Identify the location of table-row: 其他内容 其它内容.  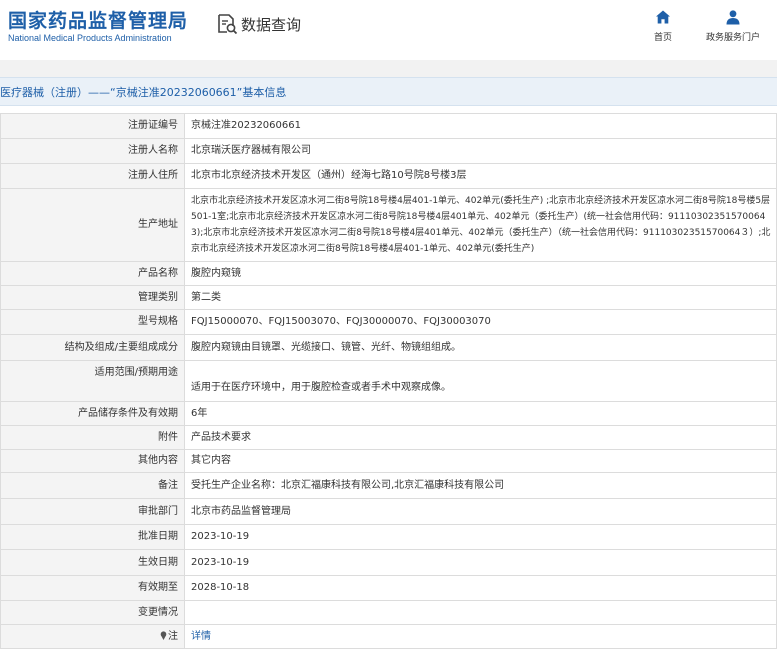
(388, 461).